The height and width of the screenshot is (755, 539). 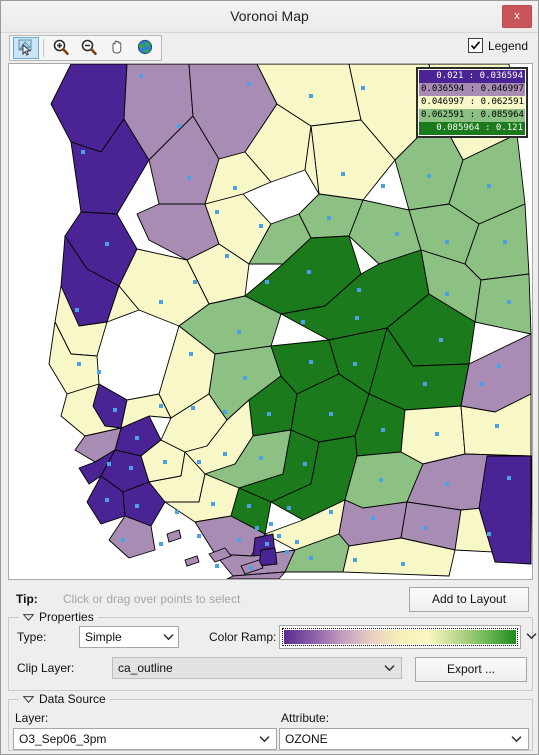 I want to click on layer-select: O3_Sep06_3pm, so click(x=145, y=739).